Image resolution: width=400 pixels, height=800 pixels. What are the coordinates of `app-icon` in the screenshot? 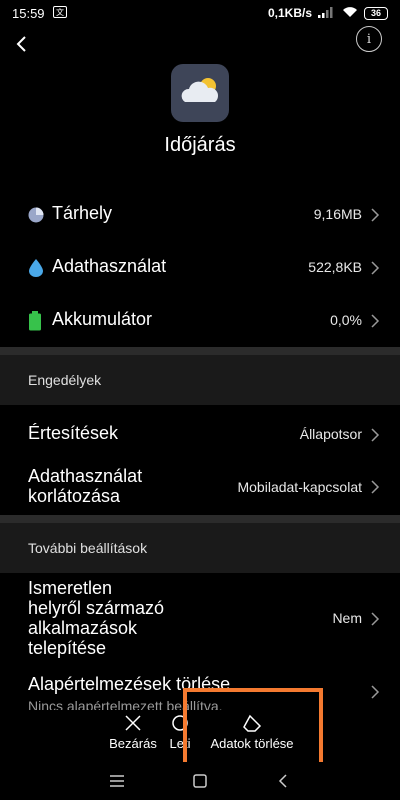 It's located at (200, 93).